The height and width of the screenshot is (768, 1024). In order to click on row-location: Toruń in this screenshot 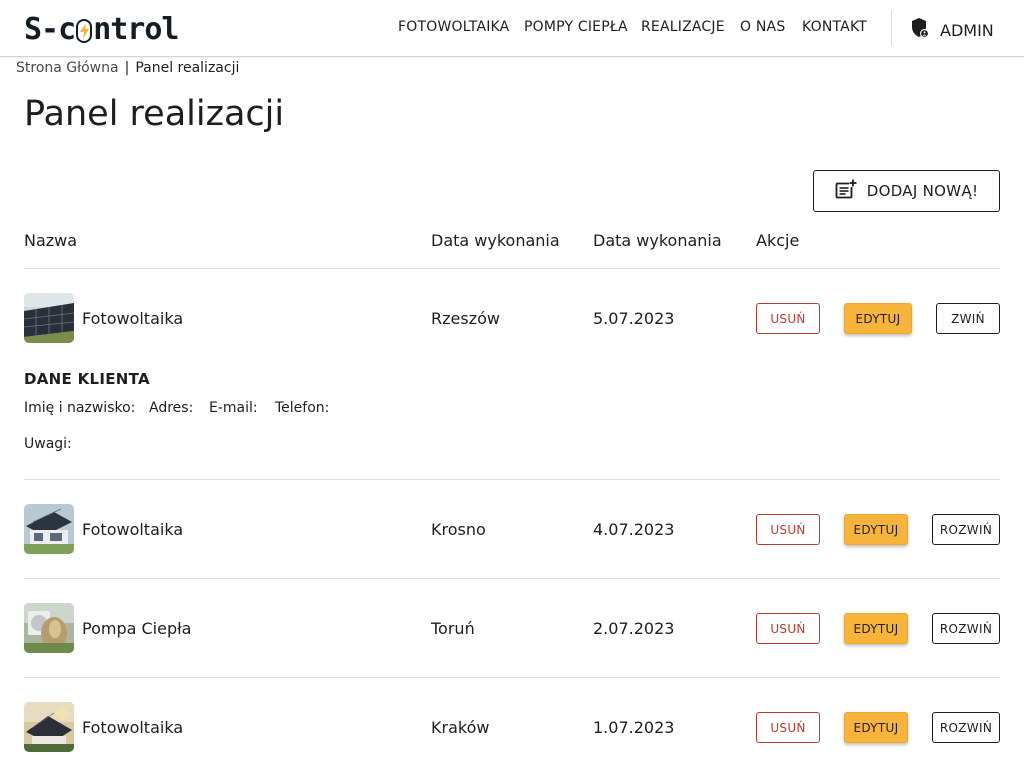, I will do `click(453, 628)`.